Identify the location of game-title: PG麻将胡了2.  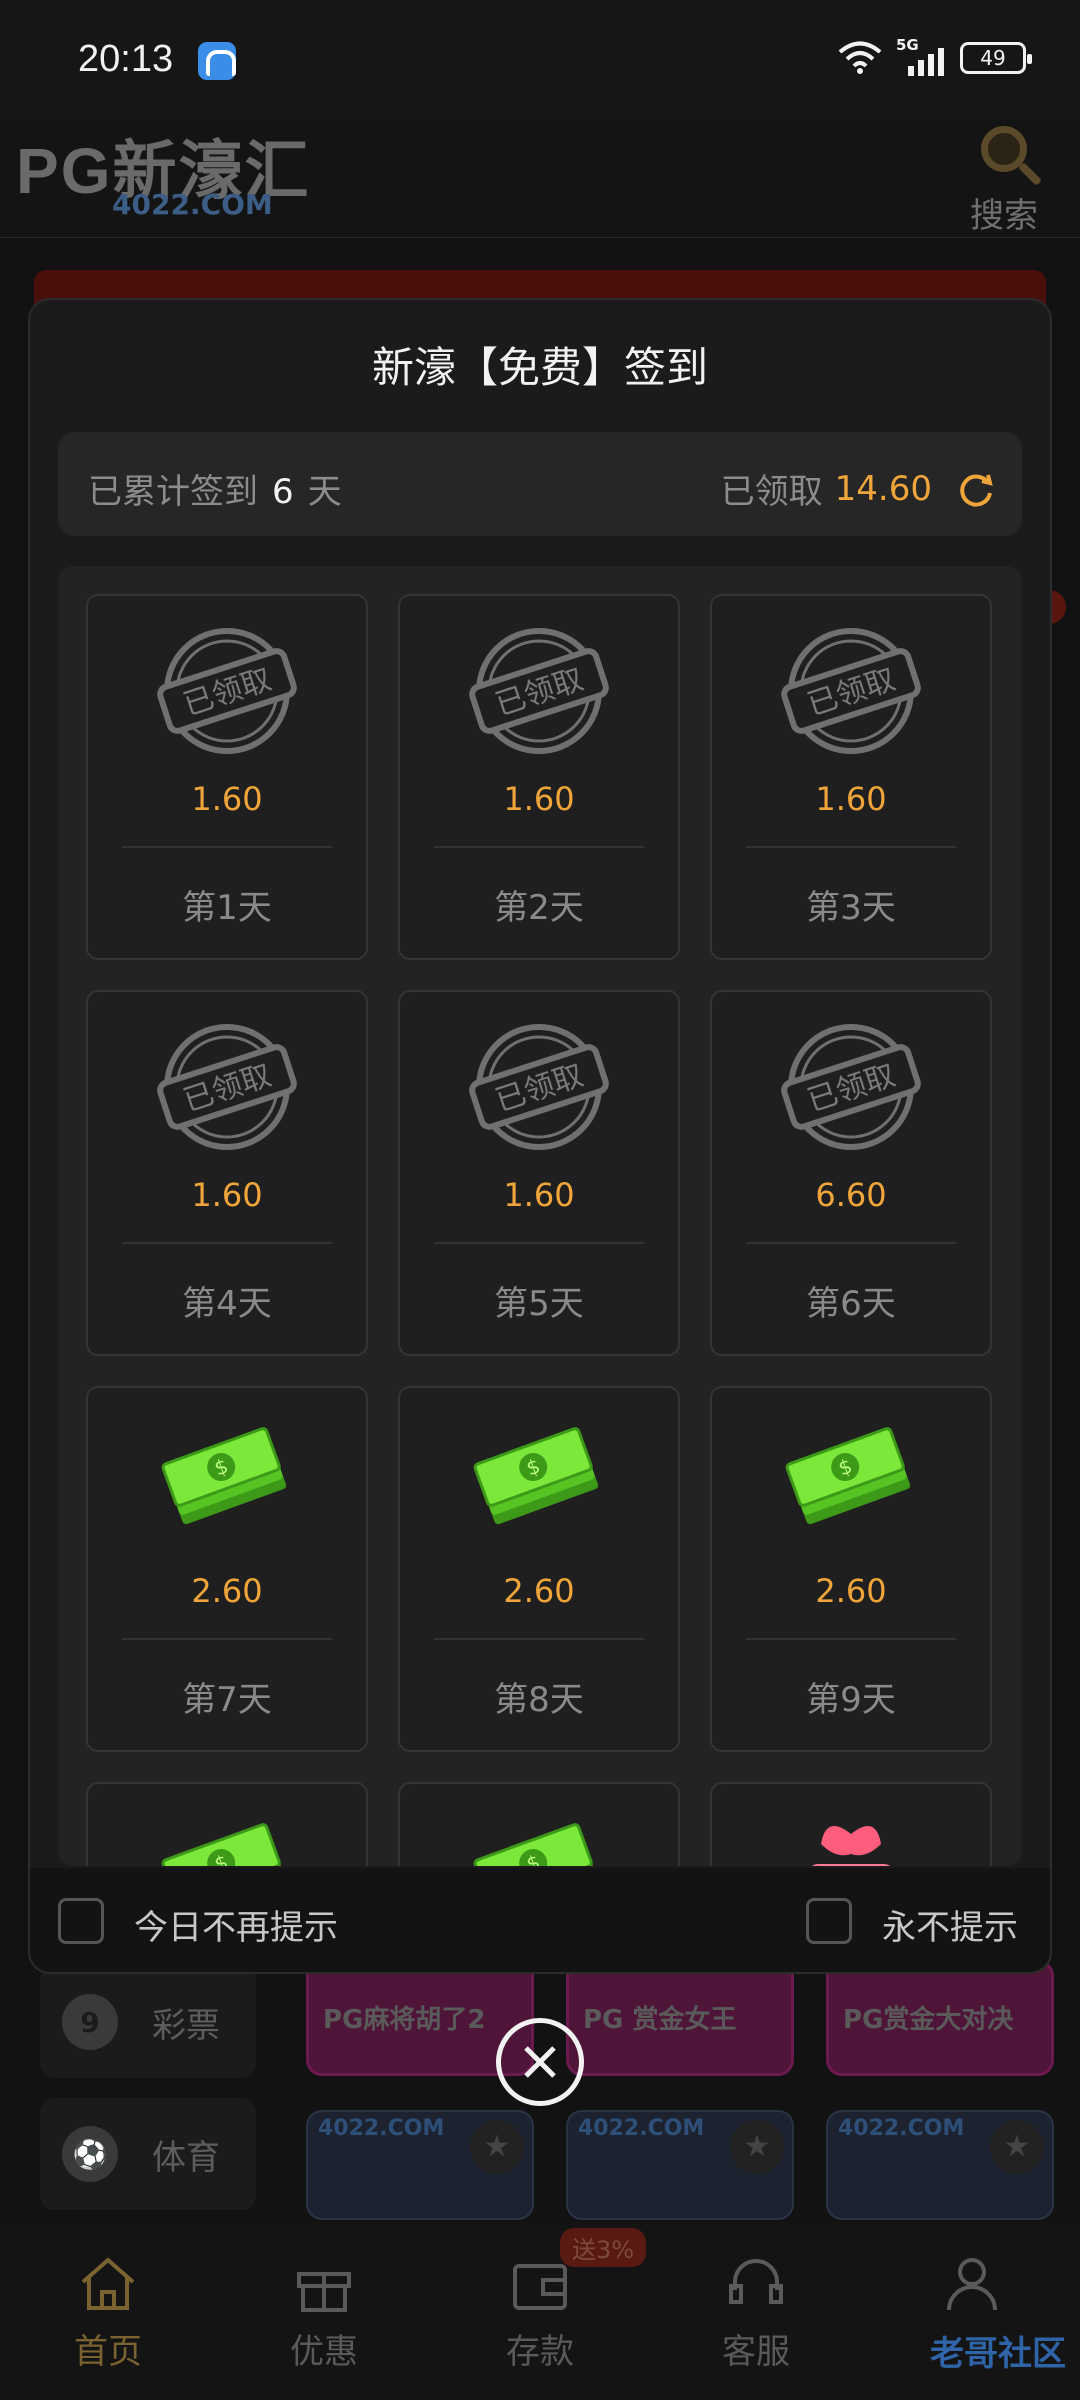
(404, 2020).